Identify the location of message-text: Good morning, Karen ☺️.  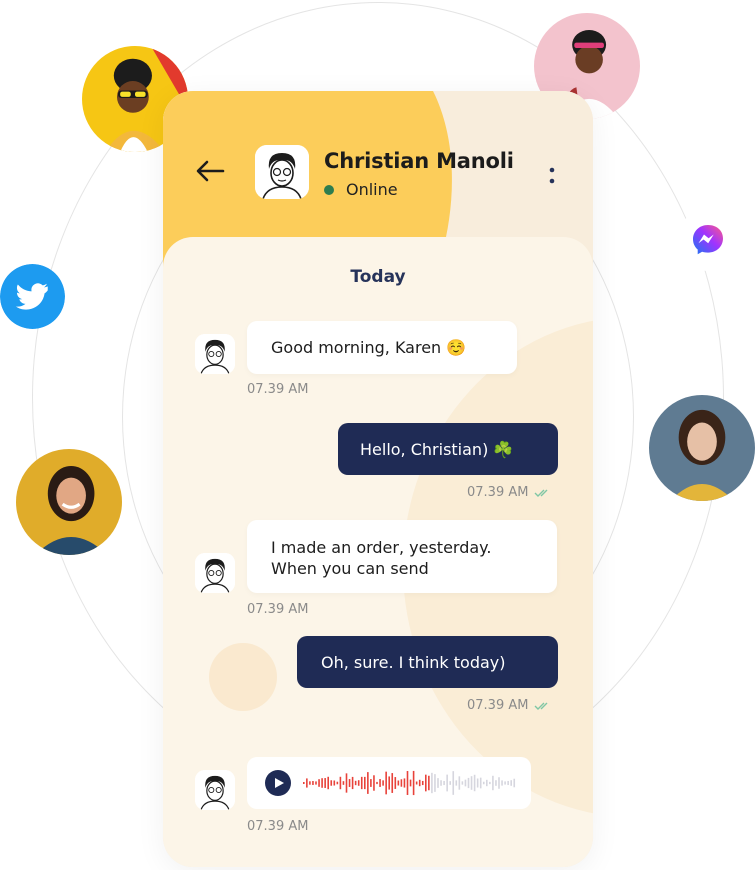
(369, 347).